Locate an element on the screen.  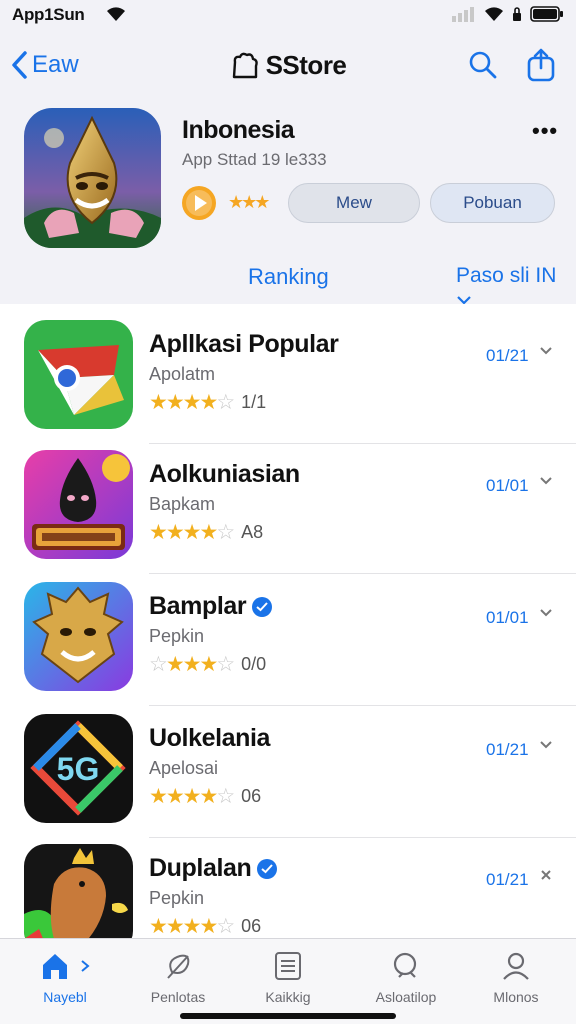
tab-kaikkig: Kaikkig is located at coordinates (288, 977).